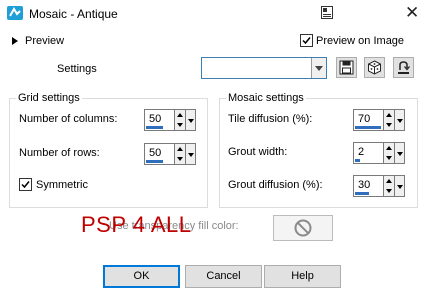  I want to click on ok-button: OK, so click(141, 276).